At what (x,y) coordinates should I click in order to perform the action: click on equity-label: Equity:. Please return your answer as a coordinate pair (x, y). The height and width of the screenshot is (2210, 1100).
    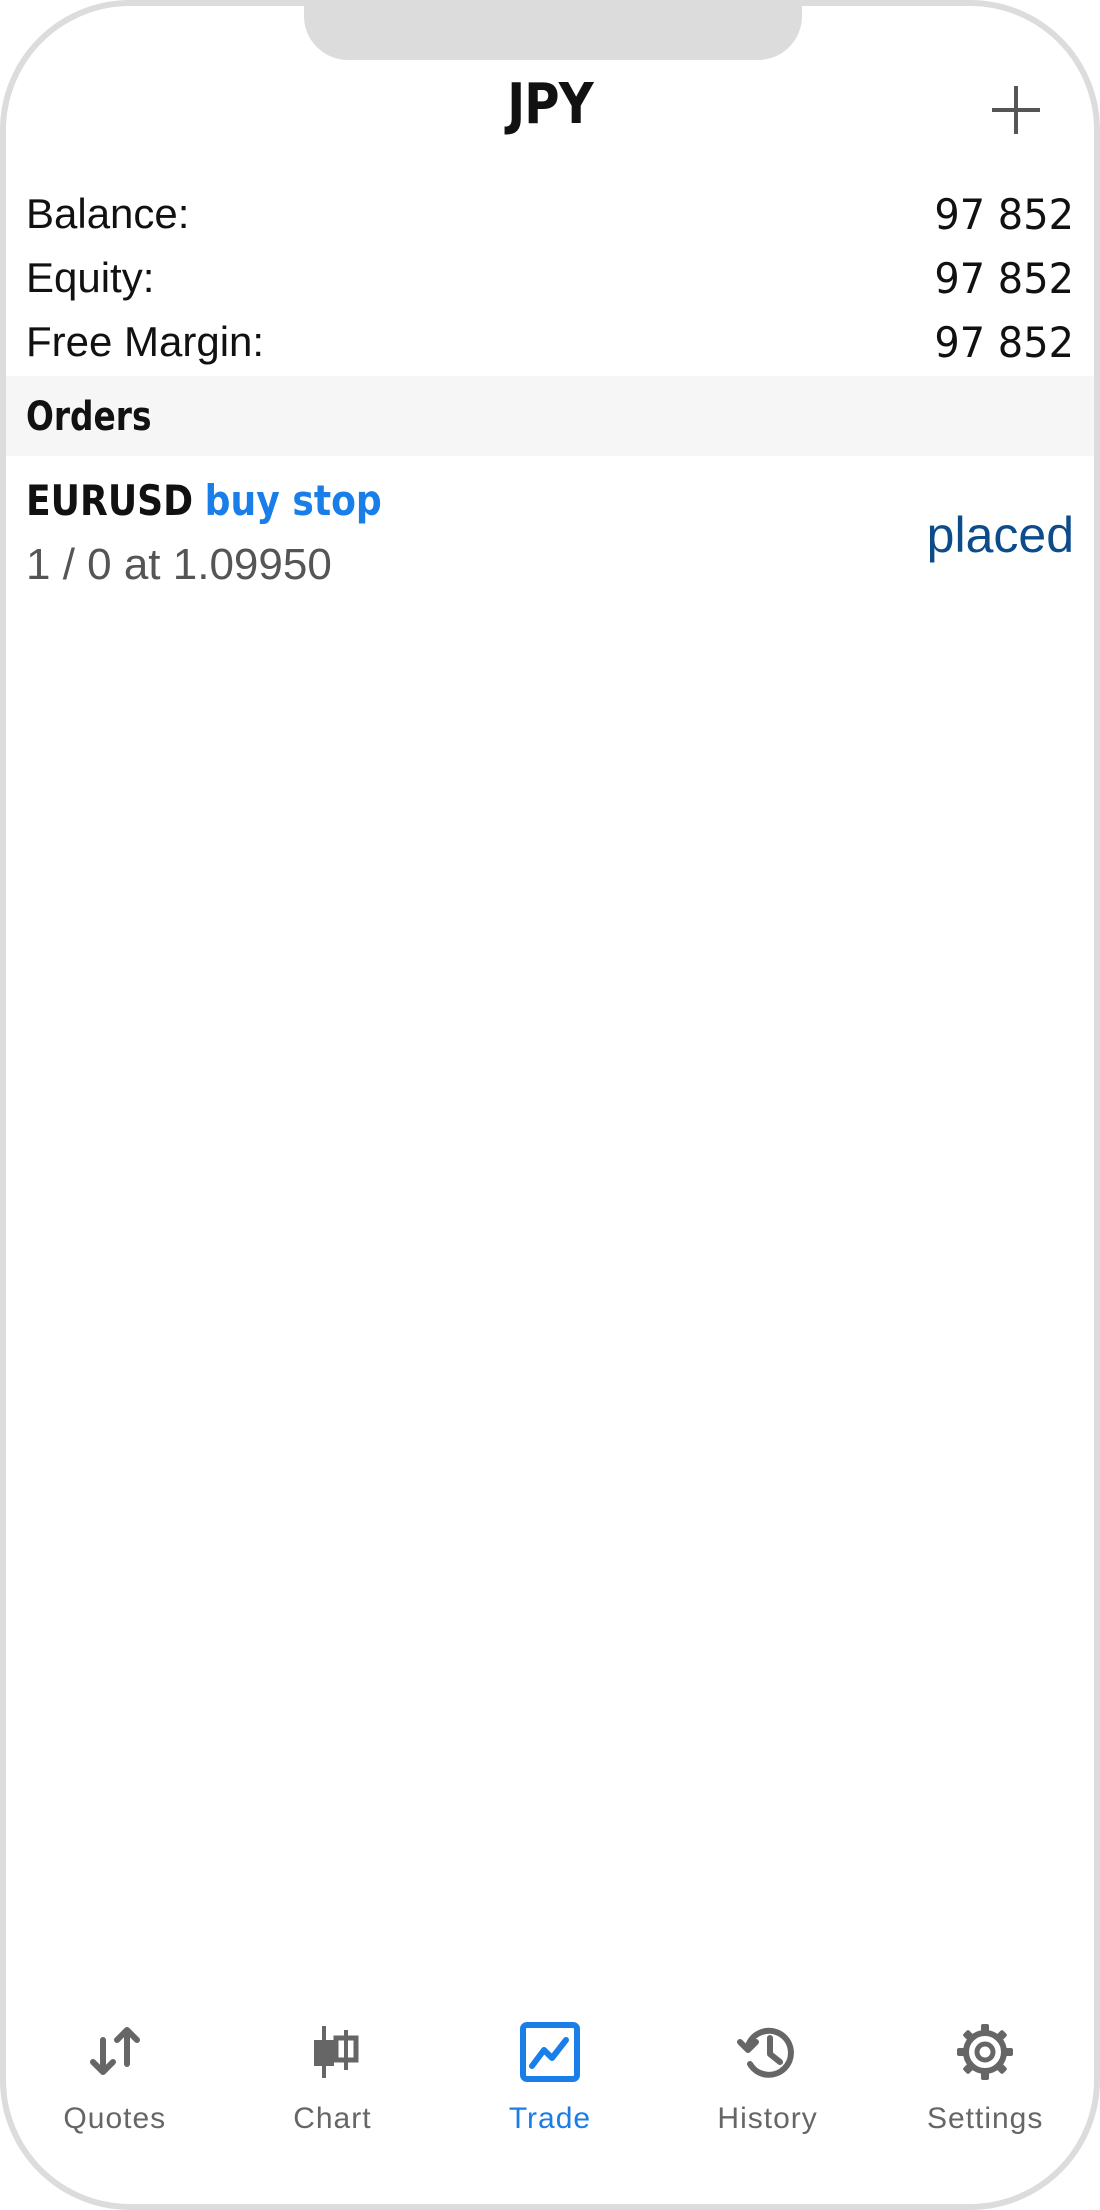
    Looking at the image, I should click on (90, 277).